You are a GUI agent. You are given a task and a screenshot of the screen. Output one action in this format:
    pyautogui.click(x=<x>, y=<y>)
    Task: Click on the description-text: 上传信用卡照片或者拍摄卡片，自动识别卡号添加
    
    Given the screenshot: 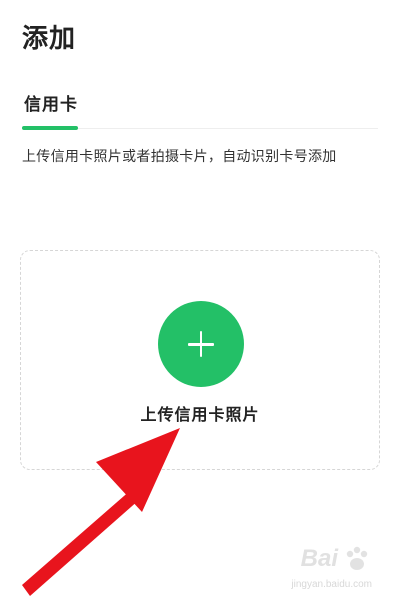 What is the action you would take?
    pyautogui.click(x=179, y=157)
    